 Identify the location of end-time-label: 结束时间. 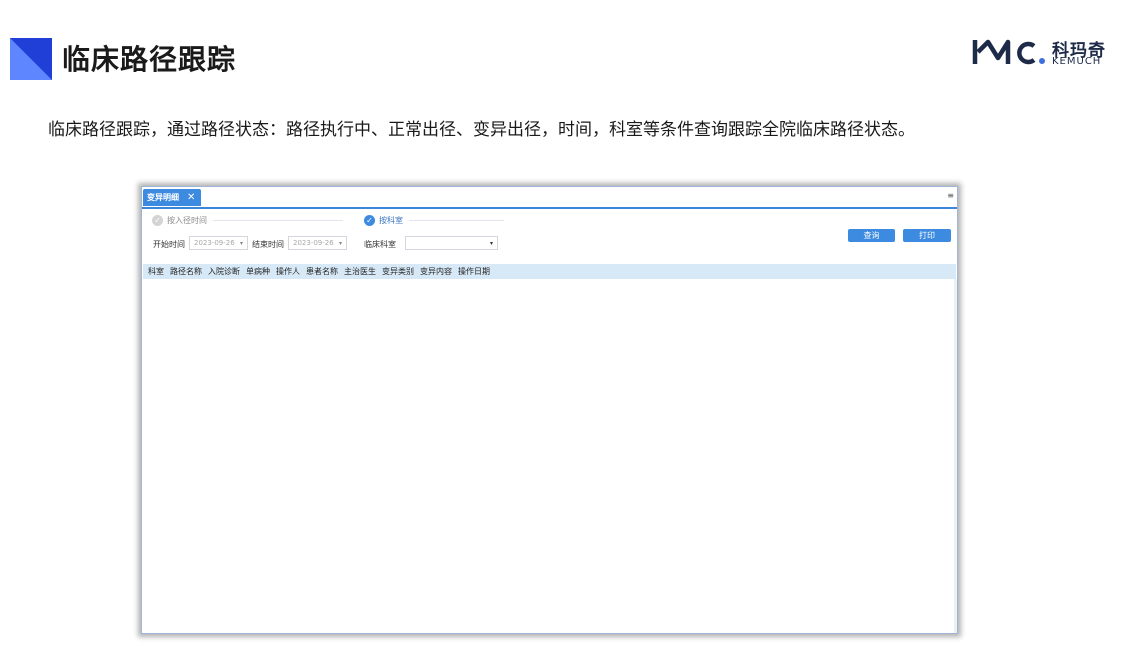
(268, 244).